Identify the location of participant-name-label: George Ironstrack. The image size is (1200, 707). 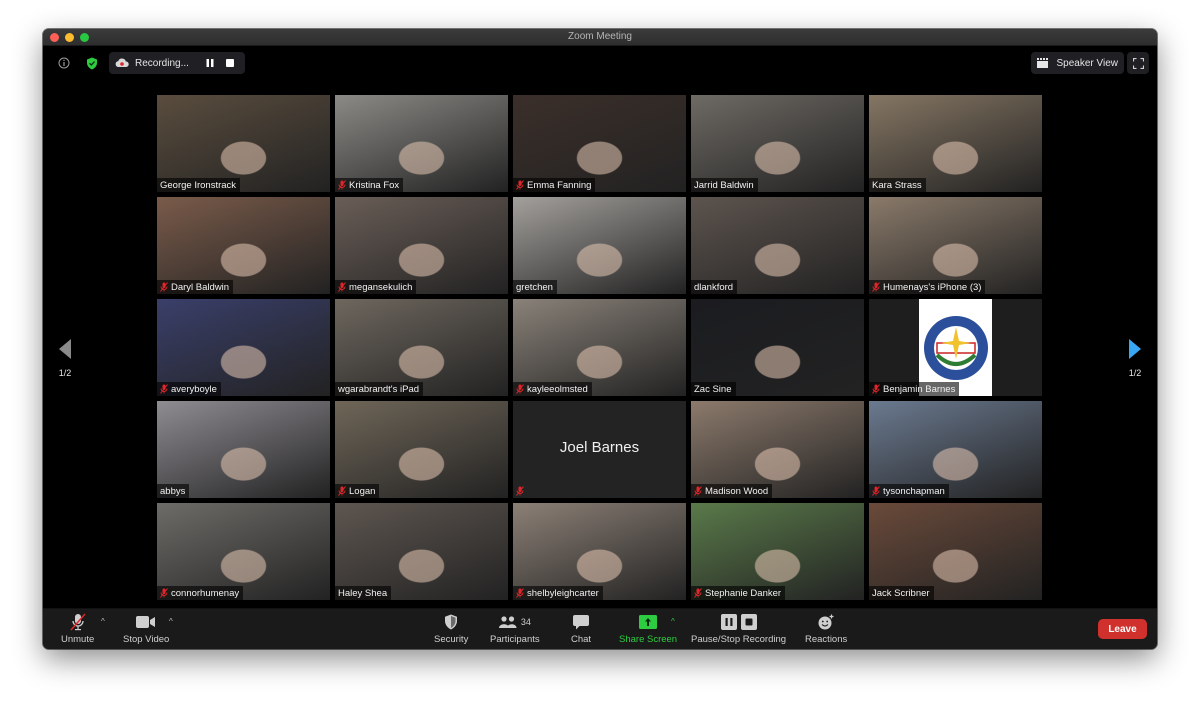
(199, 185).